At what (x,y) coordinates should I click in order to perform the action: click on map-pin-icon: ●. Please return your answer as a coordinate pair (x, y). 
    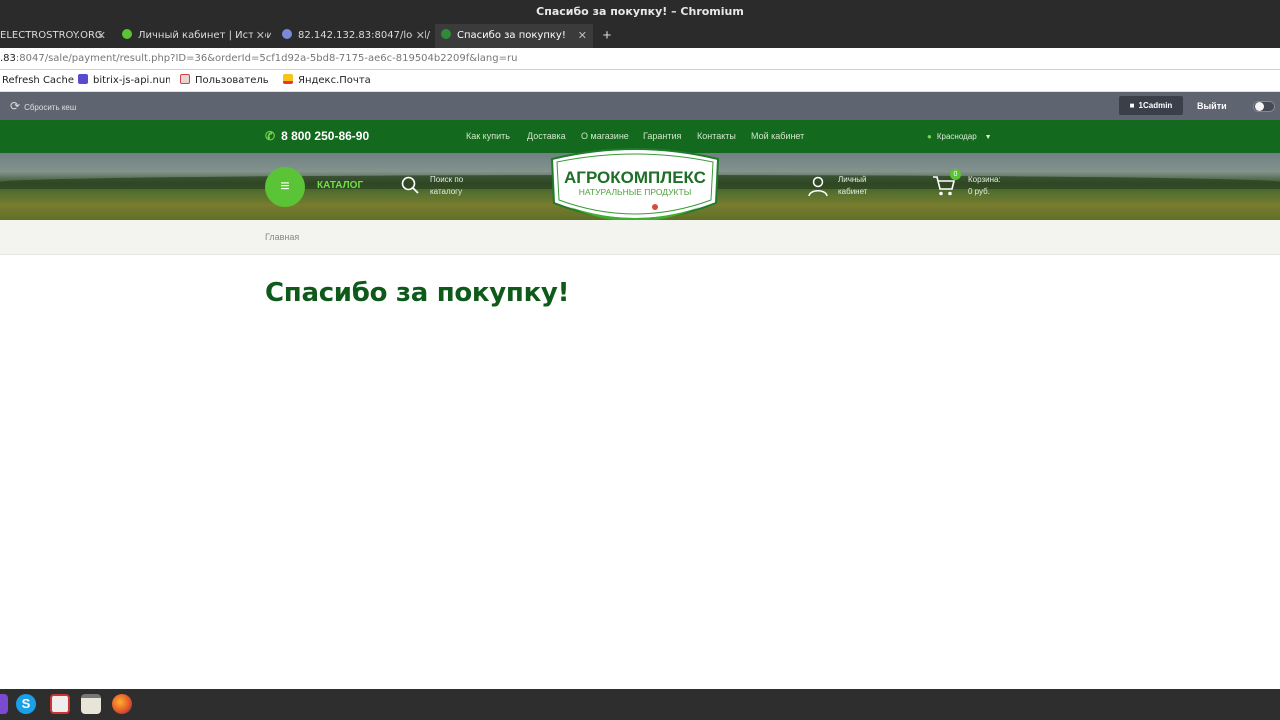
    Looking at the image, I should click on (929, 136).